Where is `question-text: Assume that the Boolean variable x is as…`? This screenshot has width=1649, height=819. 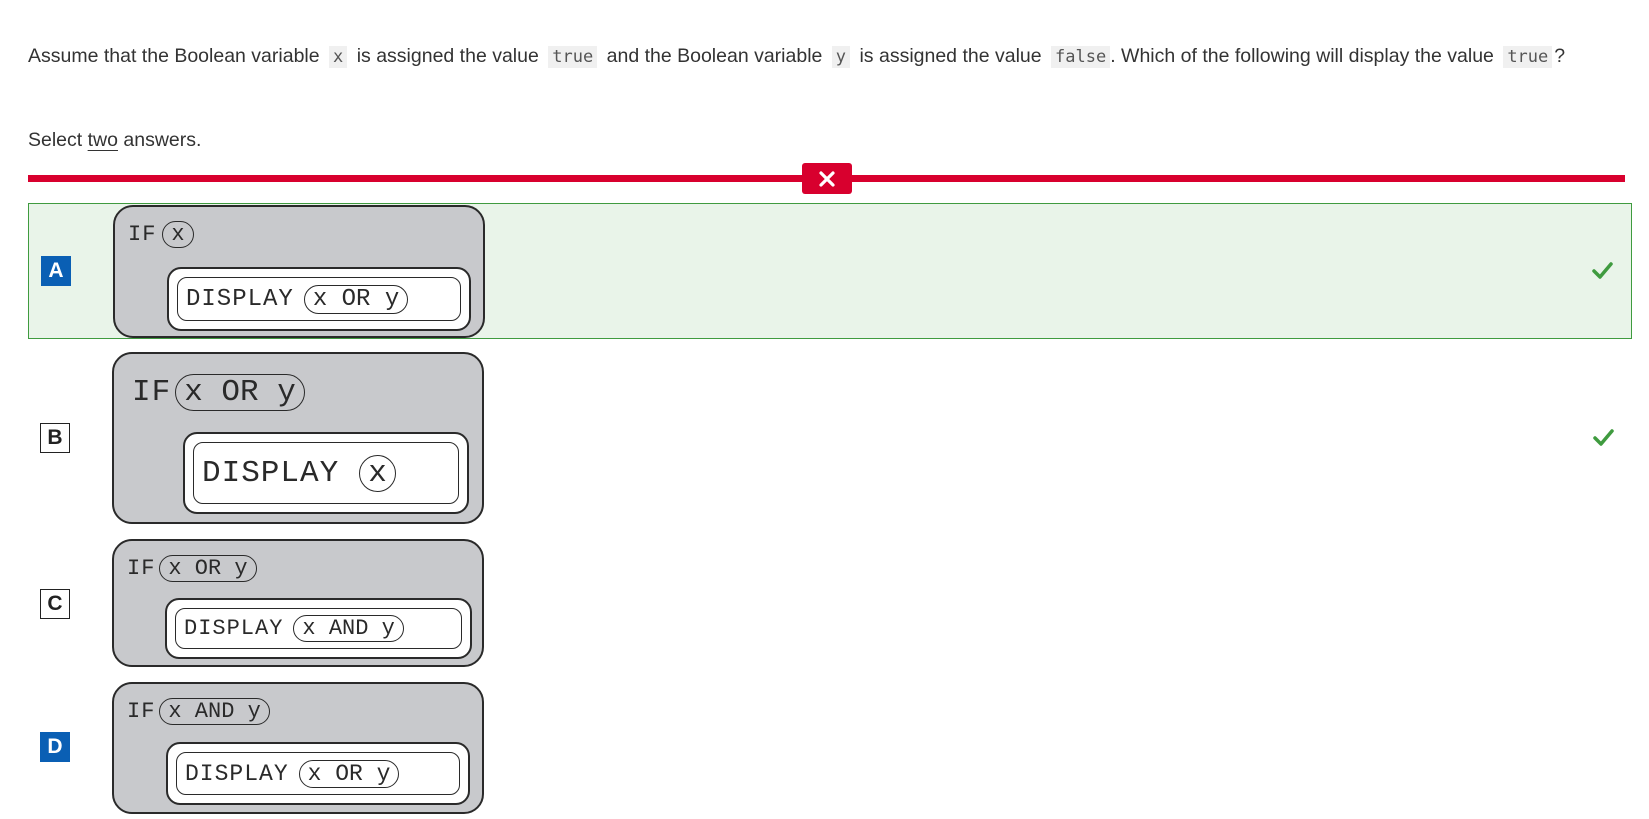
question-text: Assume that the Boolean variable x is as… is located at coordinates (808, 56).